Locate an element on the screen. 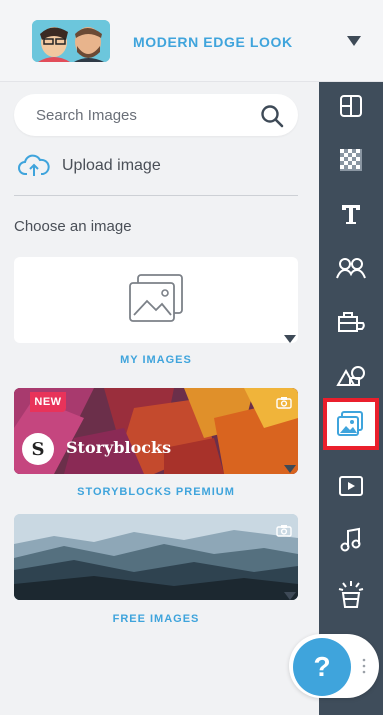 This screenshot has width=383, height=715. tool-video is located at coordinates (351, 486).